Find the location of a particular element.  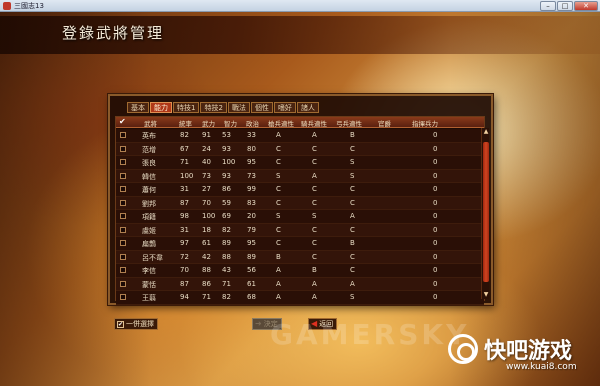

table-cell: 70 is located at coordinates (206, 202).